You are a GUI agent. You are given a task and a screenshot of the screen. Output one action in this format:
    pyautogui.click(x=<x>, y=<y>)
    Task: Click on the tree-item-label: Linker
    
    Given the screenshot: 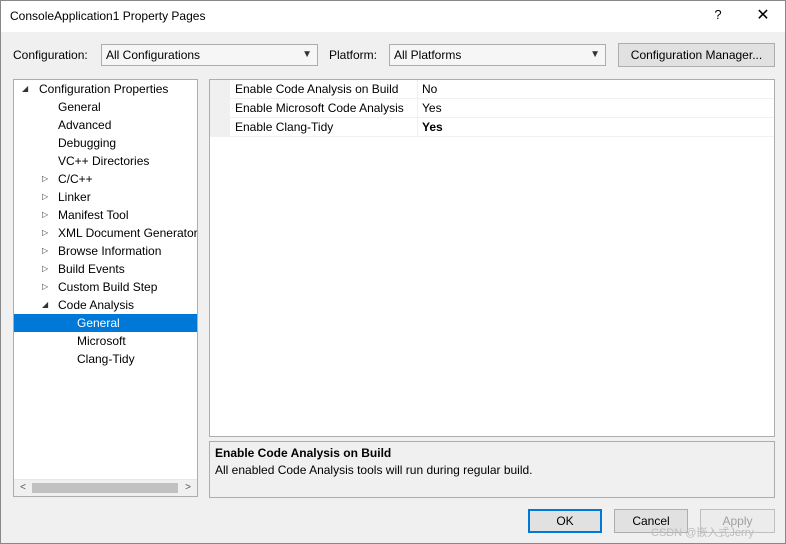 What is the action you would take?
    pyautogui.click(x=74, y=197)
    